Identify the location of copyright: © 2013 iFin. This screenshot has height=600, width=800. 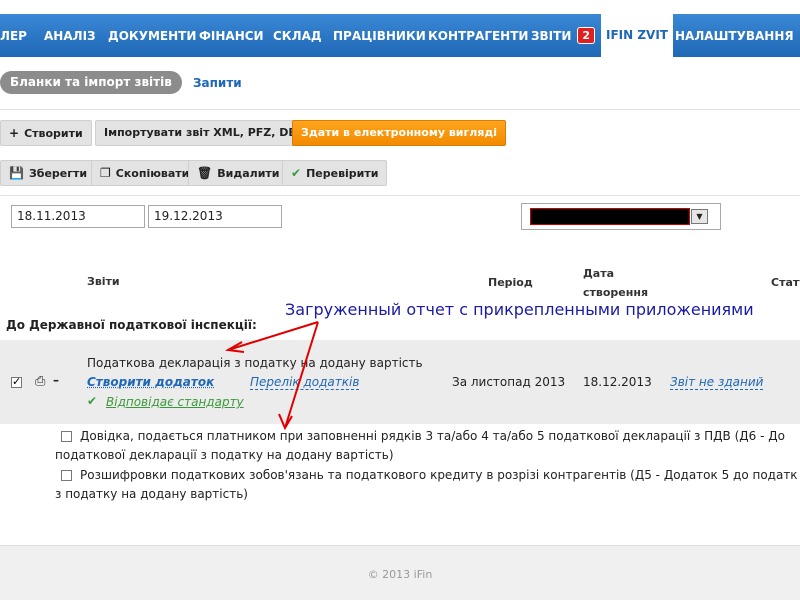
(400, 574).